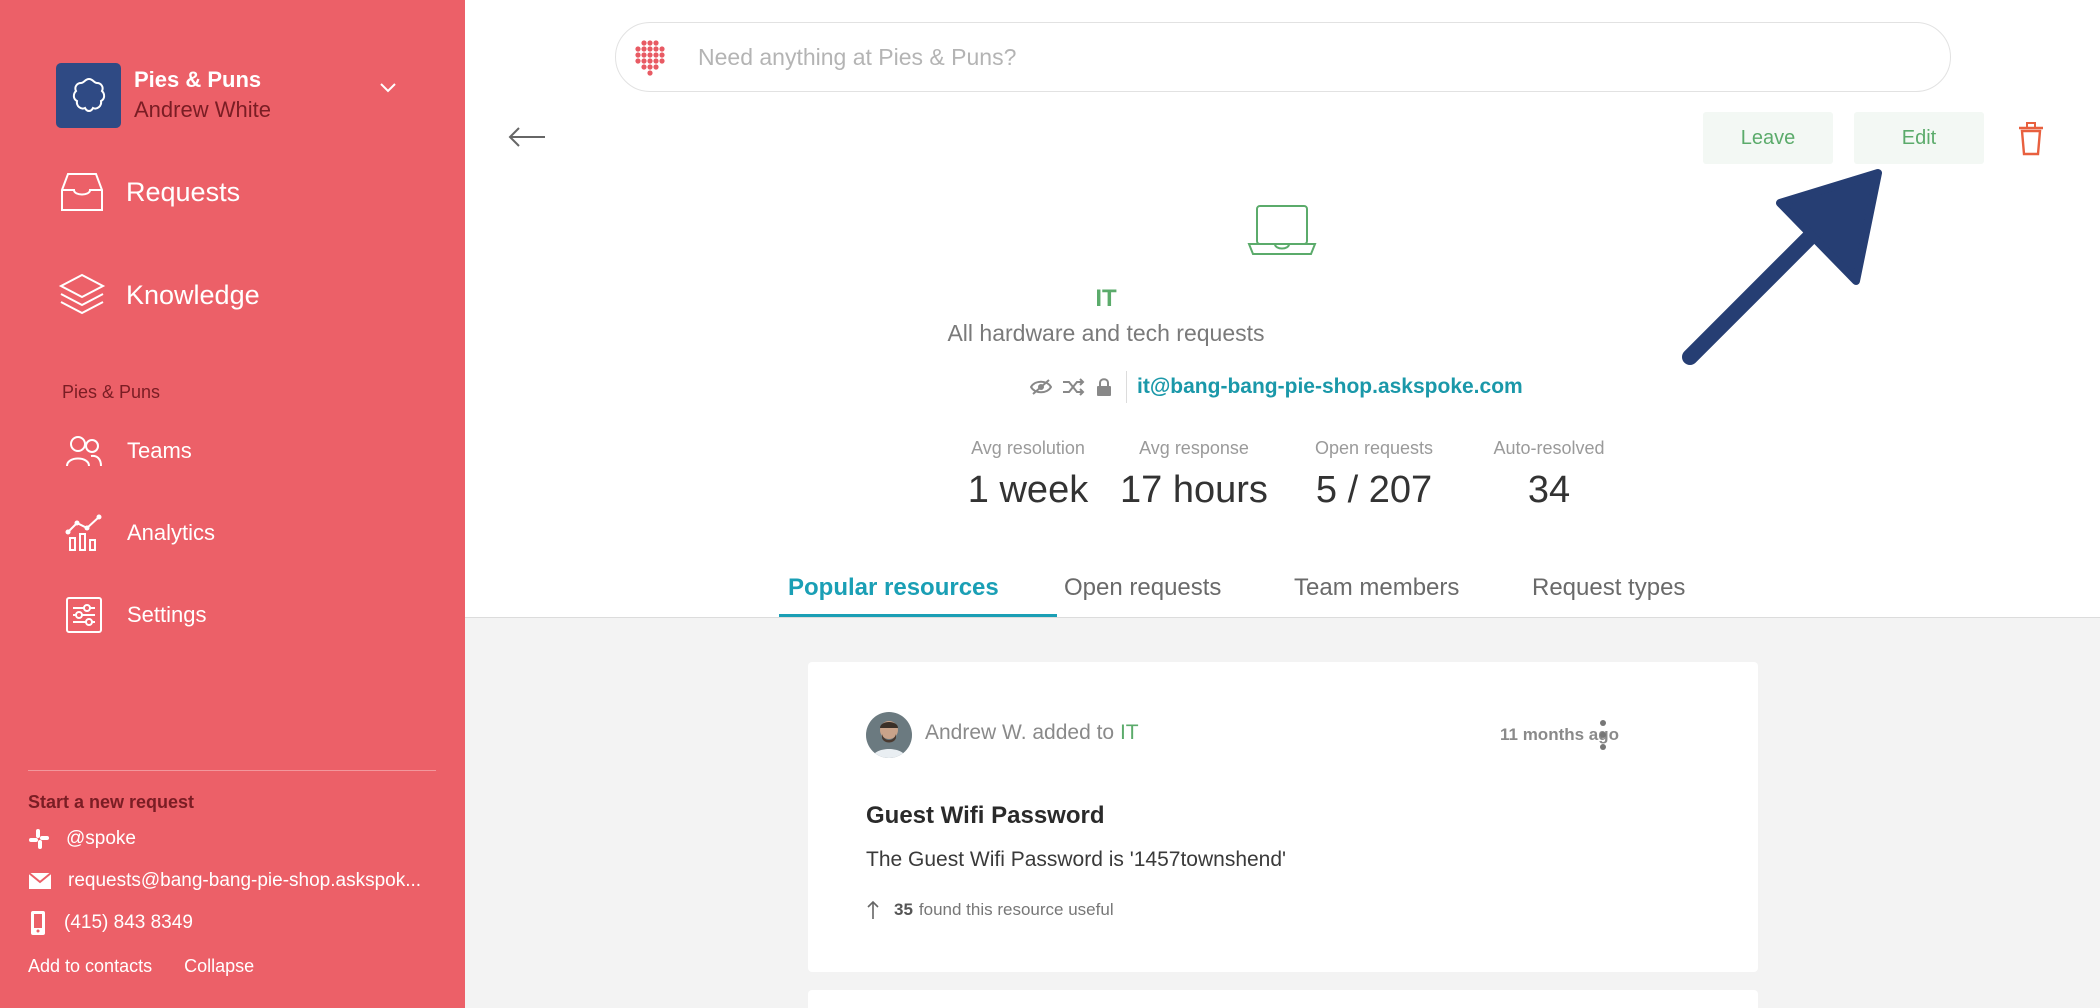 The image size is (2100, 1008). Describe the element at coordinates (1129, 732) in the screenshot. I see `resource-team-link: IT` at that location.